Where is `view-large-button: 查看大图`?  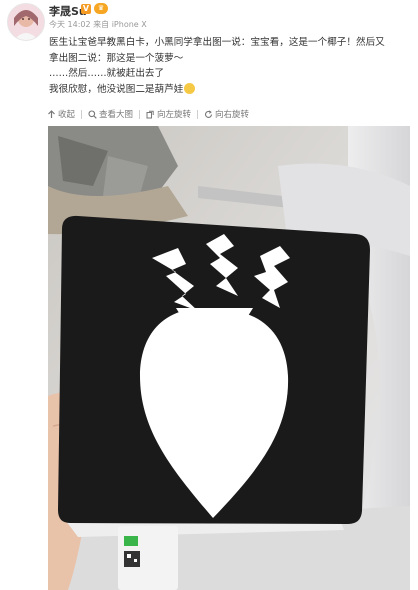 view-large-button: 查看大图 is located at coordinates (110, 114).